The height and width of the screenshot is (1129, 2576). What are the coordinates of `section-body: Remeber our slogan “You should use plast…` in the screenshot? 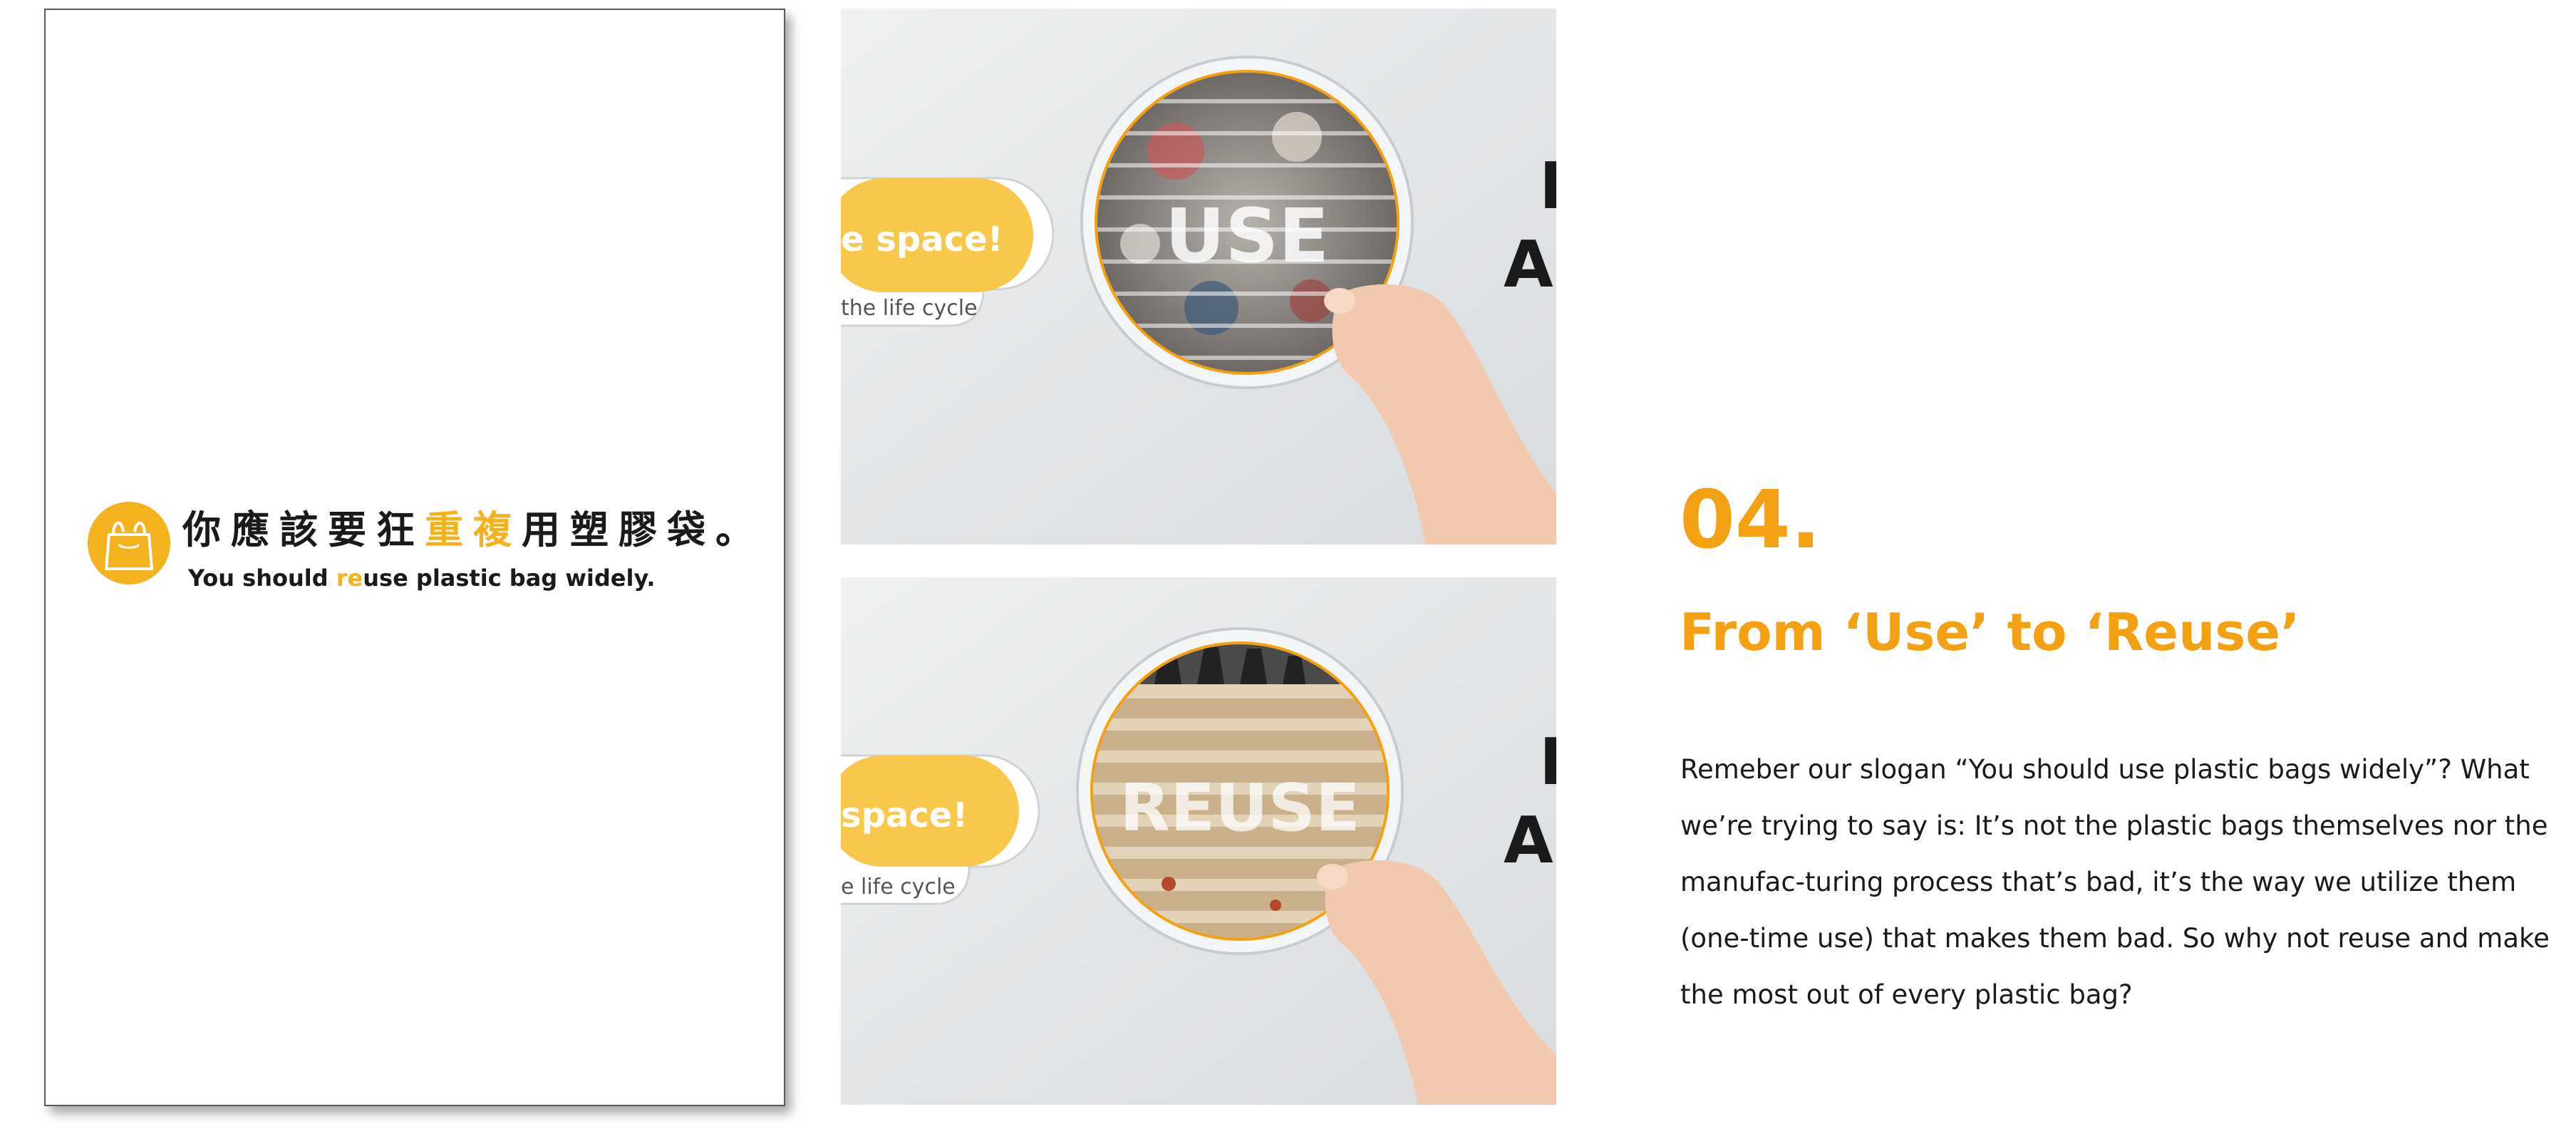 It's located at (2115, 882).